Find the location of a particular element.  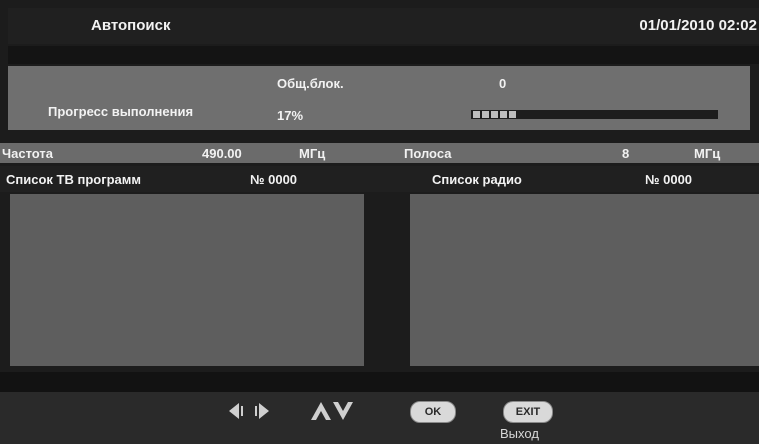

progress-fill is located at coordinates (494, 114).